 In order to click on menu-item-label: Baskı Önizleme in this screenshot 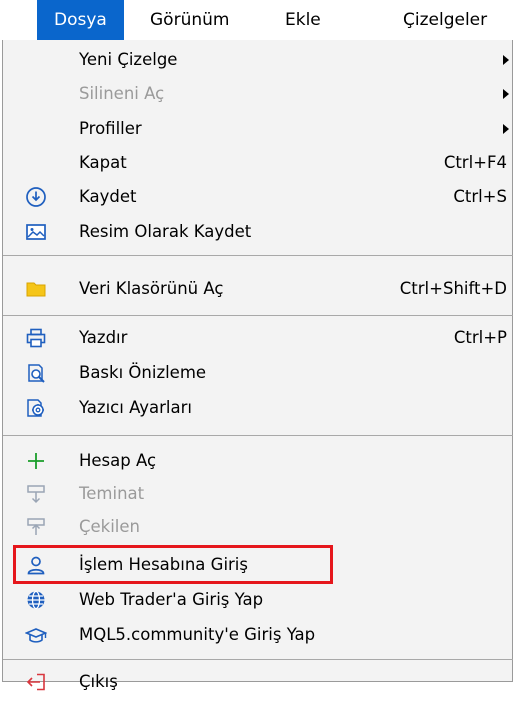, I will do `click(143, 372)`.